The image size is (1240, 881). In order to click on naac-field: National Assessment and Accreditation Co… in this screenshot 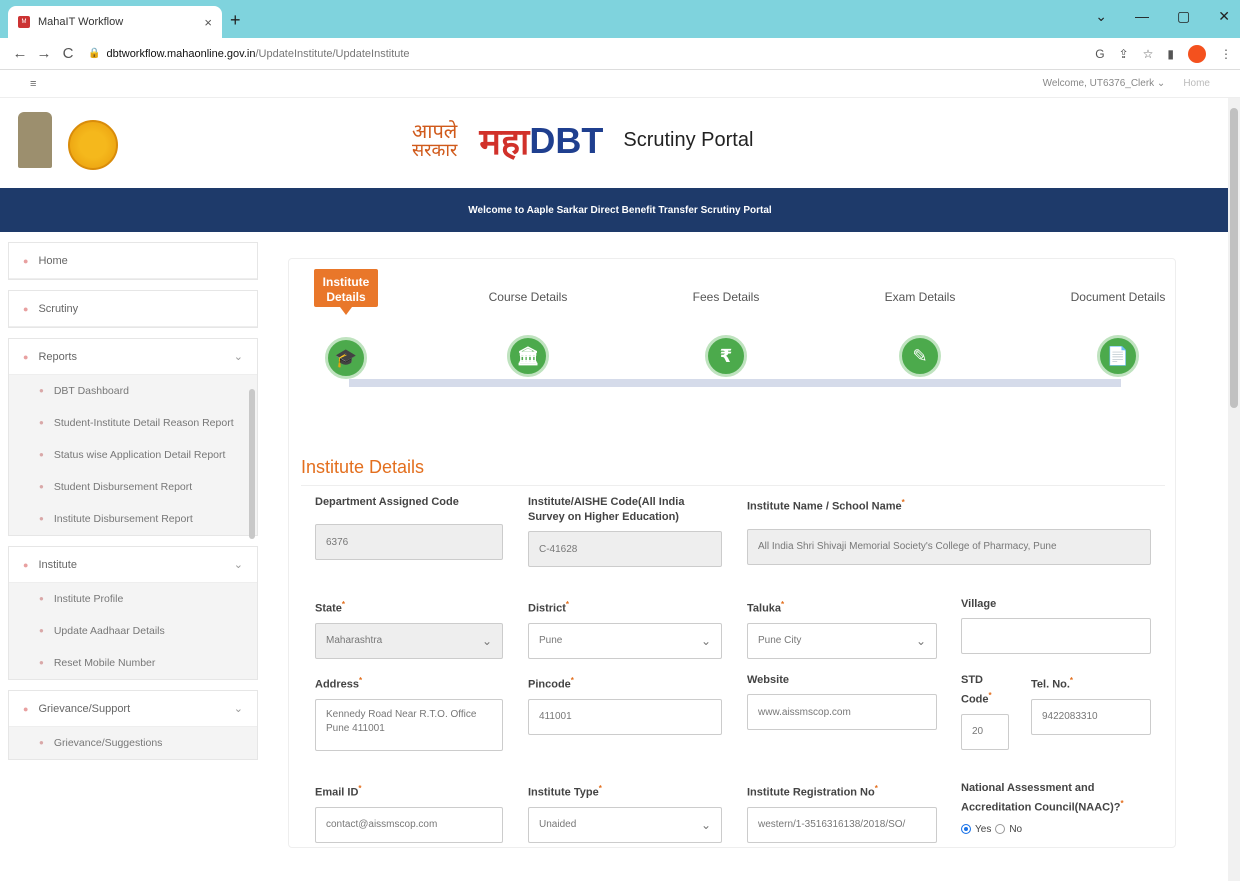, I will do `click(1061, 808)`.